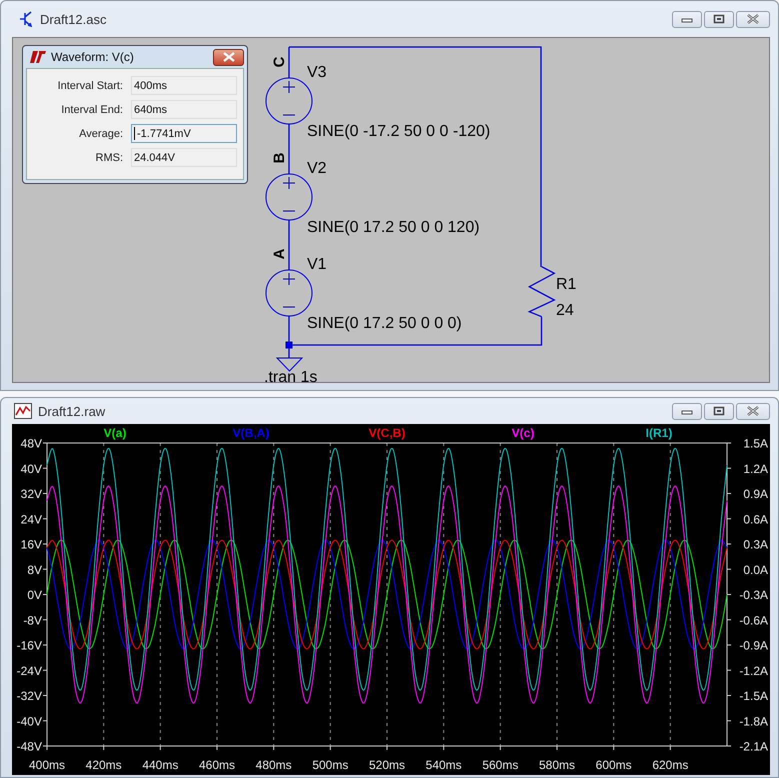  What do you see at coordinates (31, 494) in the screenshot?
I see `y-tick-label: 32V` at bounding box center [31, 494].